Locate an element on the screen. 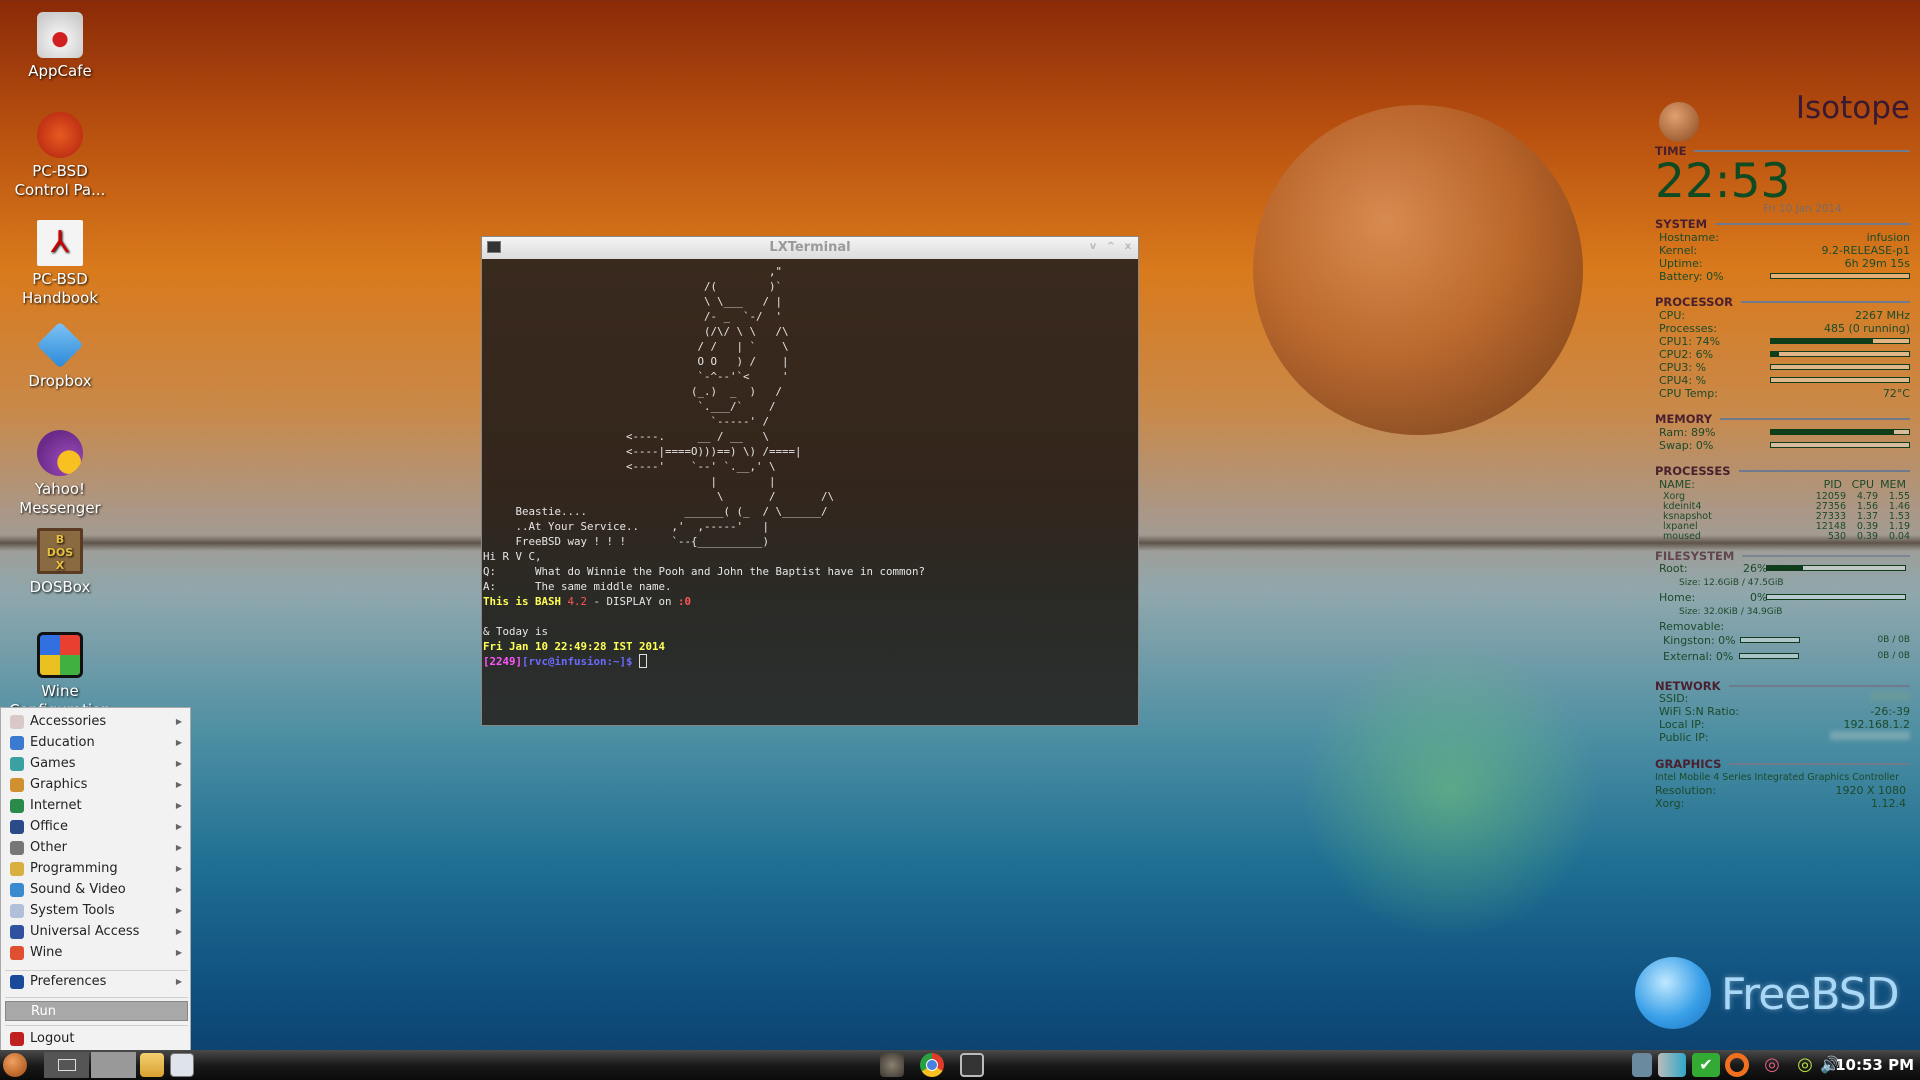 Image resolution: width=1920 pixels, height=1080 pixels. menu-item-office: Office ▶ is located at coordinates (96, 827).